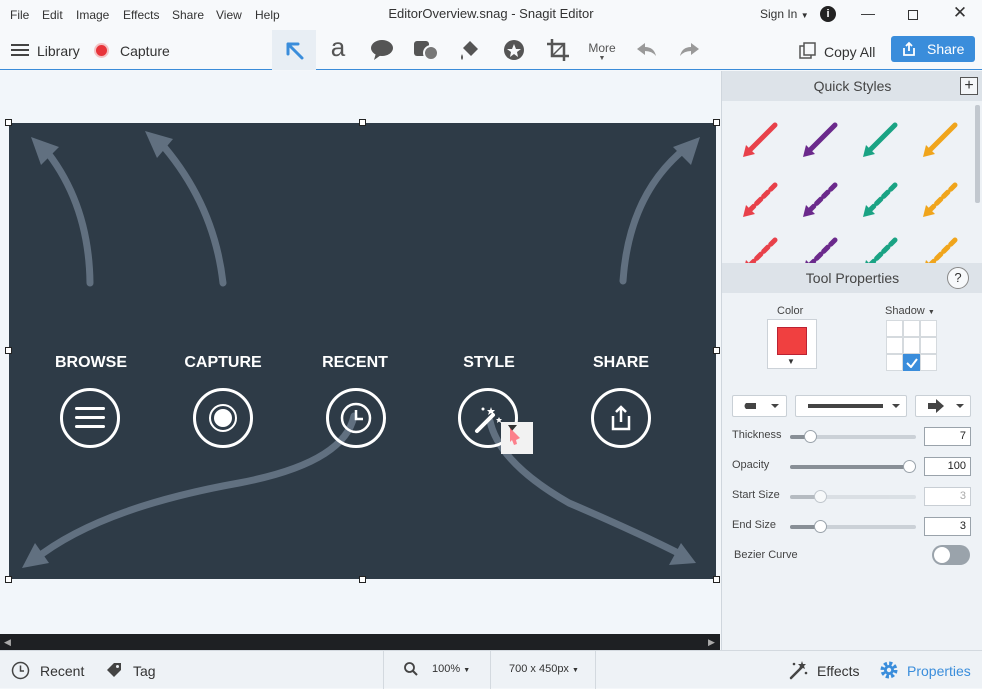 This screenshot has height=689, width=982. What do you see at coordinates (338, 50) in the screenshot?
I see `text-tool-button: a` at bounding box center [338, 50].